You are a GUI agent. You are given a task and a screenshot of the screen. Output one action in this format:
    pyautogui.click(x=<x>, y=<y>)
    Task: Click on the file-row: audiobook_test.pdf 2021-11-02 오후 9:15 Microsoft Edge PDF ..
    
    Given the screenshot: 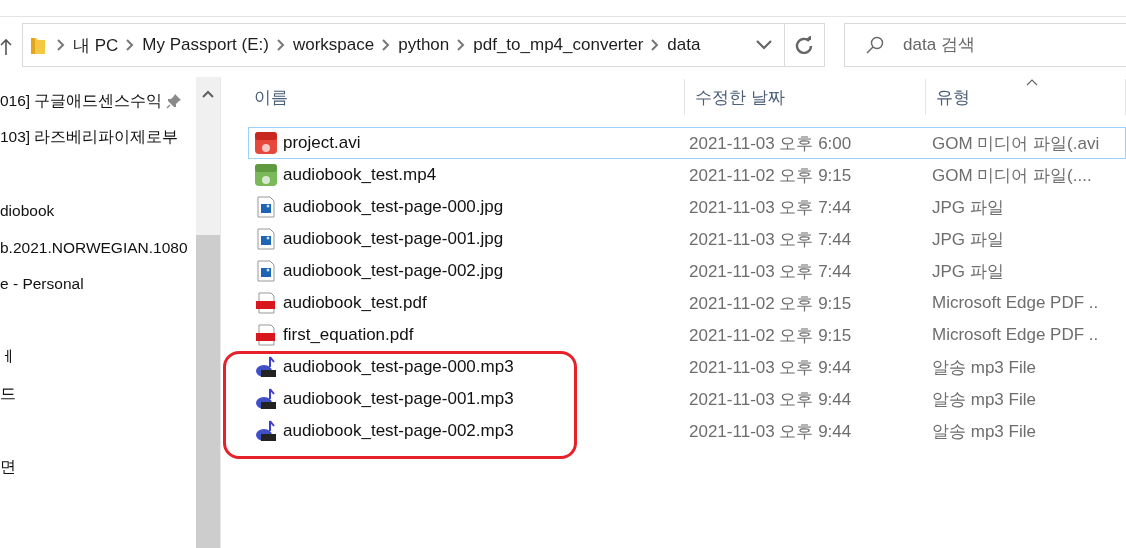 What is the action you would take?
    pyautogui.click(x=687, y=303)
    